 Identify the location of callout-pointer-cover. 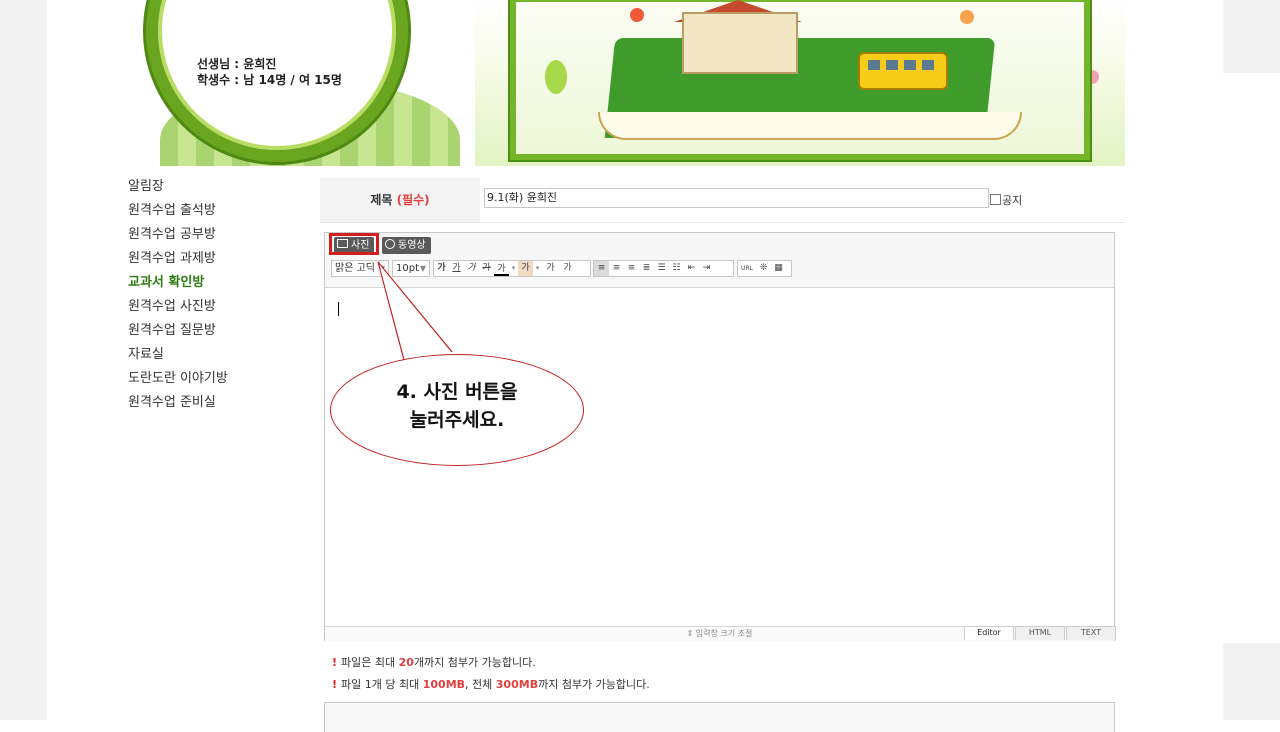
(415, 311).